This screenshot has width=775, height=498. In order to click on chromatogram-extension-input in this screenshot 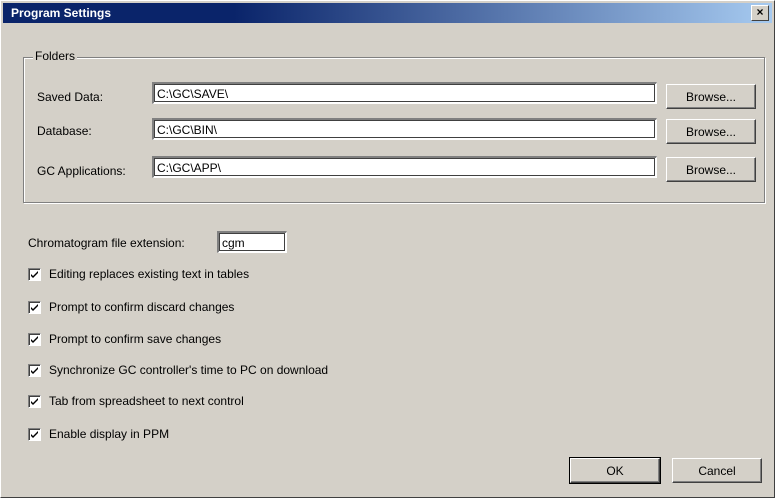, I will do `click(252, 243)`.